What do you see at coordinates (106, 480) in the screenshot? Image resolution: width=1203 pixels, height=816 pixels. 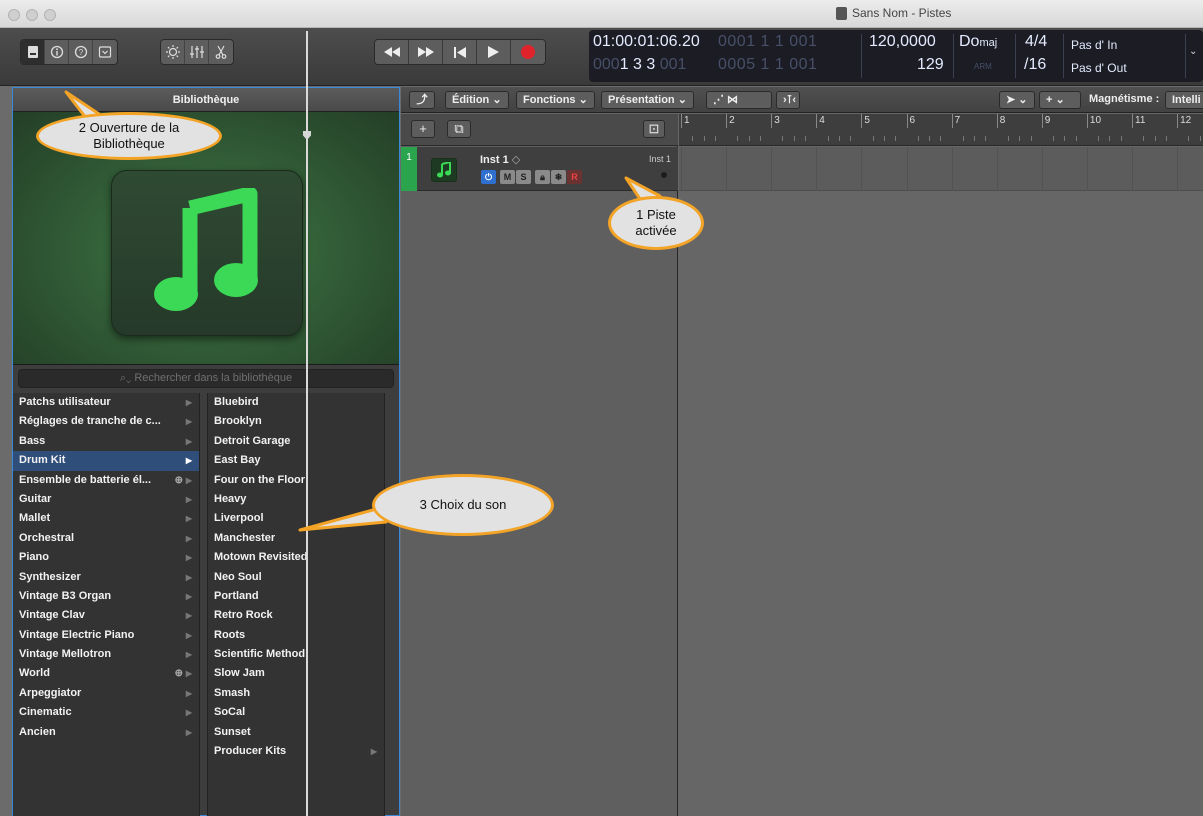 I see `category-item: Ensemble de batterie él... ⊕ ▶` at bounding box center [106, 480].